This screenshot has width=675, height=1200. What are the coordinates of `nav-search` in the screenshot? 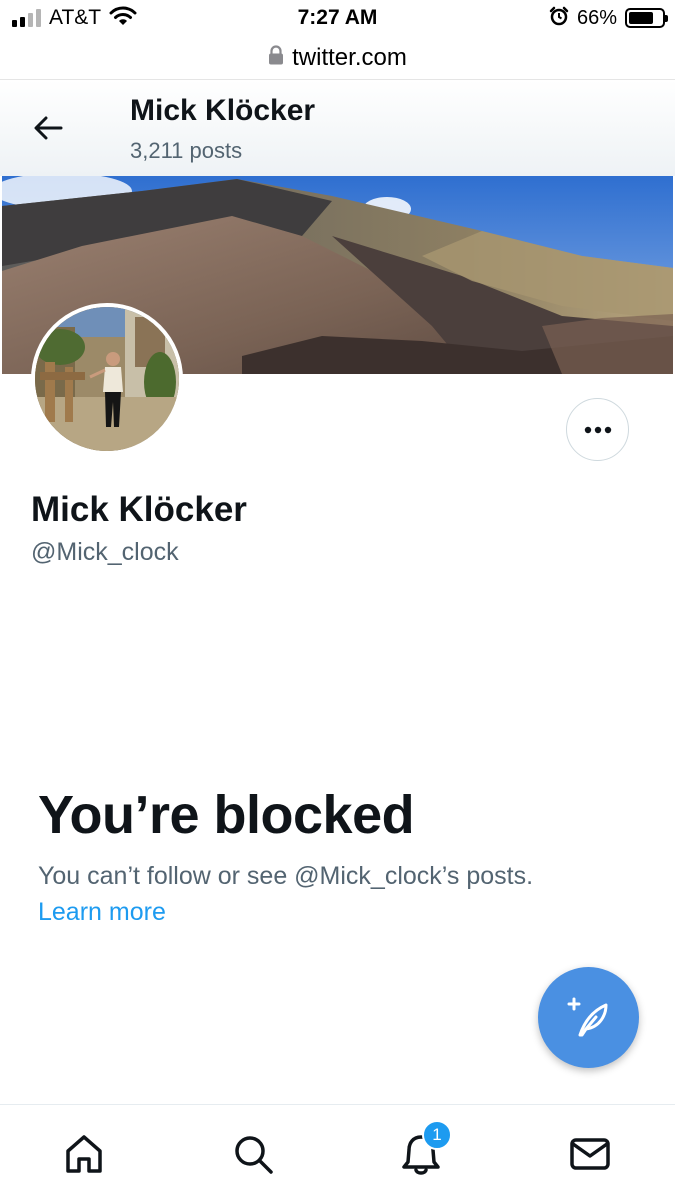 It's located at (253, 1154).